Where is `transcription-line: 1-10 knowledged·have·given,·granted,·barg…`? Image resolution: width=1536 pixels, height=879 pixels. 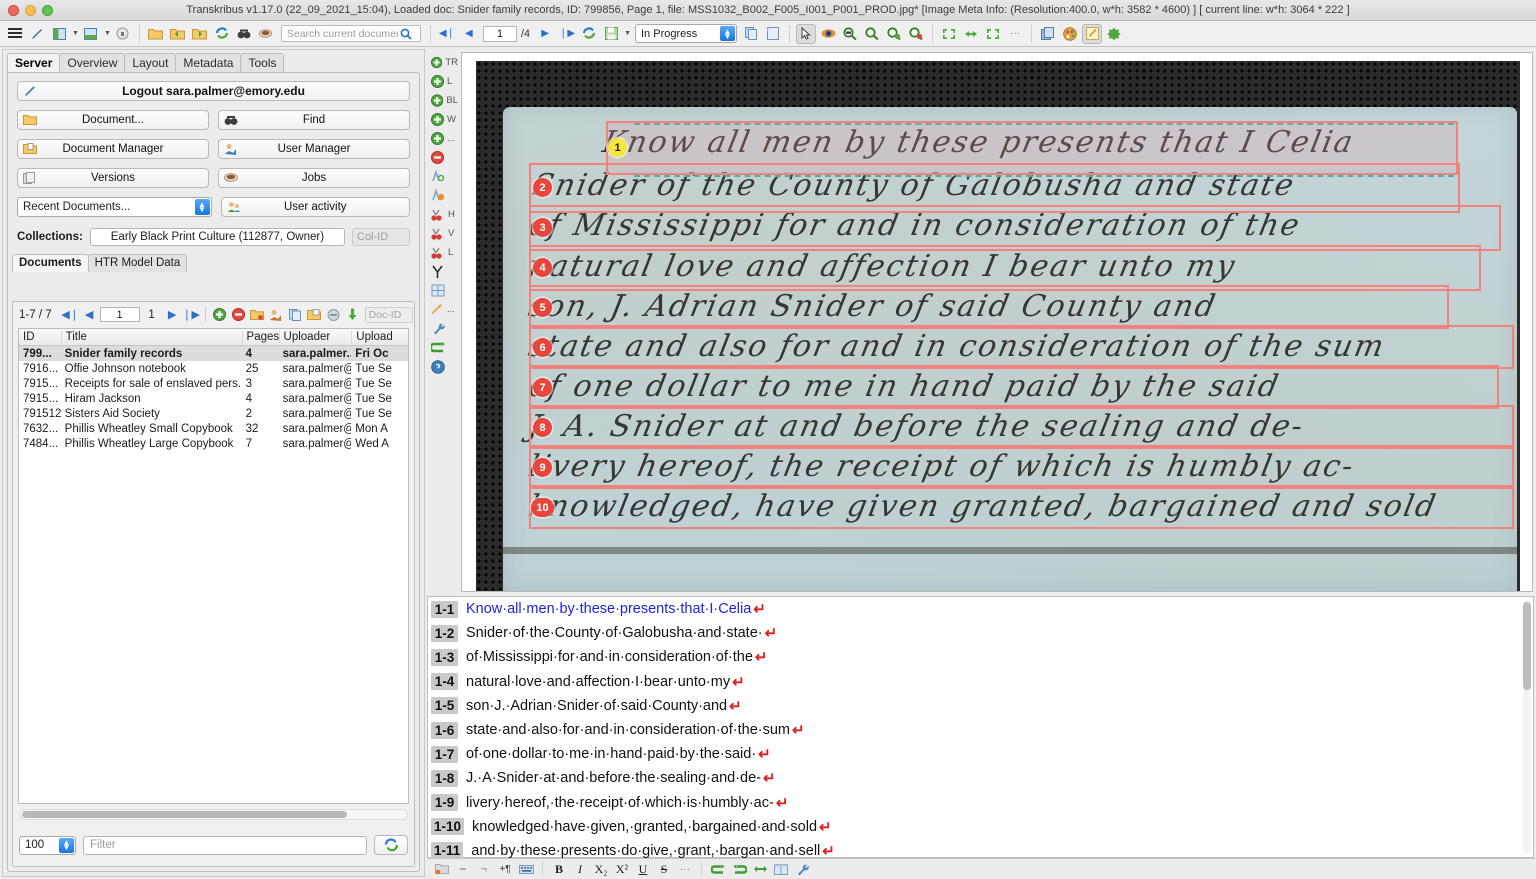
transcription-line: 1-10 knowledged·have·given,·granted,·barg… is located at coordinates (980, 827).